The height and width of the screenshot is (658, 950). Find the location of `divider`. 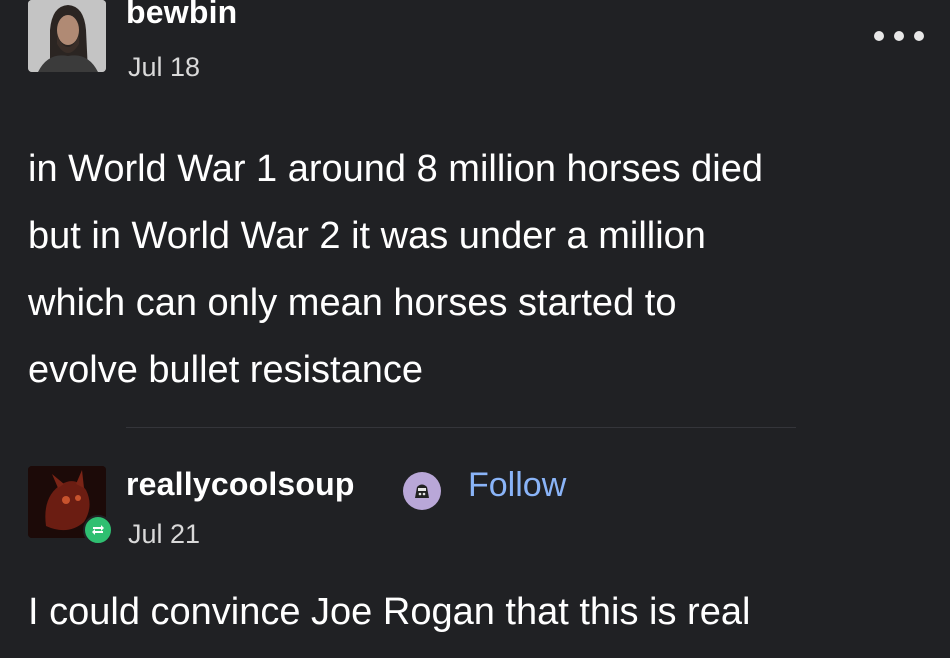

divider is located at coordinates (461, 427).